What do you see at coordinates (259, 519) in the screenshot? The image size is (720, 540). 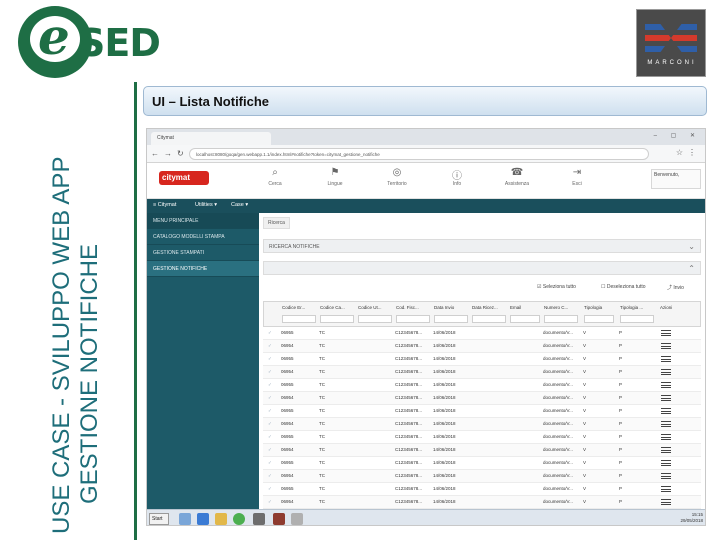 I see `mail-icon` at bounding box center [259, 519].